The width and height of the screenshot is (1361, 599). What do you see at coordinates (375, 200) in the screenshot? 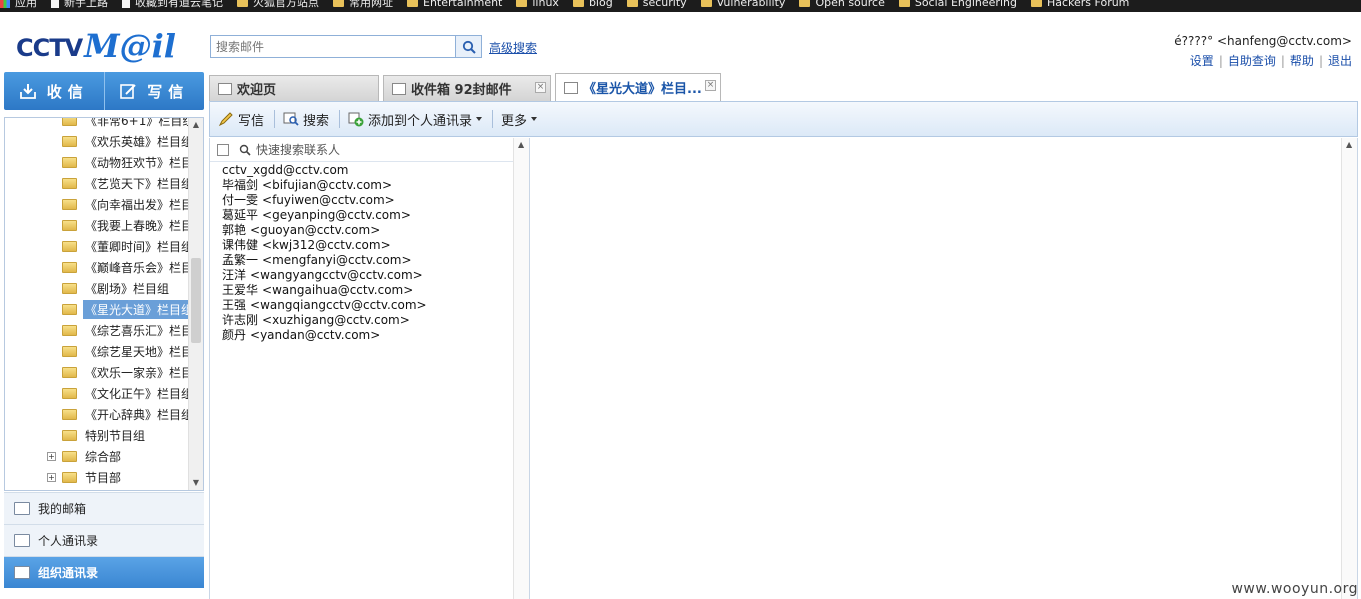
I see `contact-row: 付一雯 <fuyiwen@cctv.com>` at bounding box center [375, 200].